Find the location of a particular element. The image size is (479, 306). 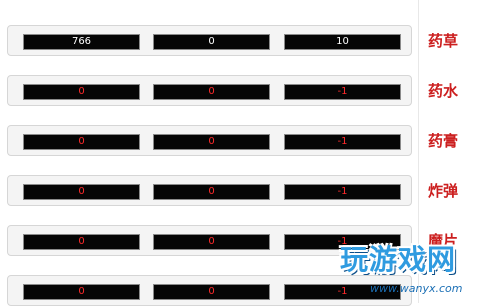

site-watermark-logo: 玩游戏网 www.wanyx.com is located at coordinates (409, 270).